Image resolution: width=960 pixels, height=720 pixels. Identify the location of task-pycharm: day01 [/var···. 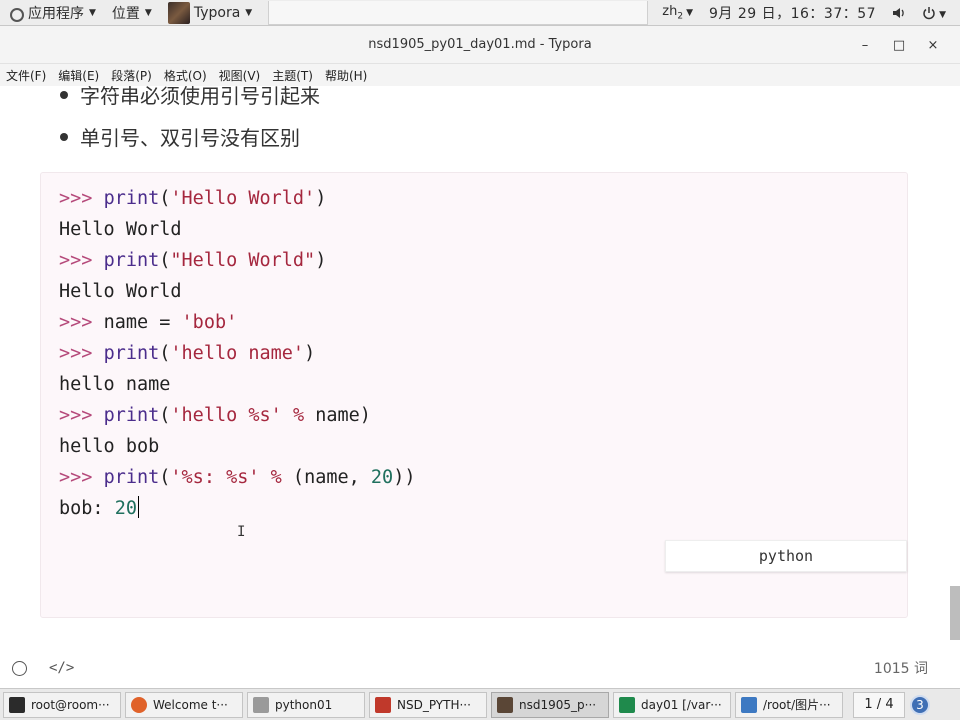
(672, 704).